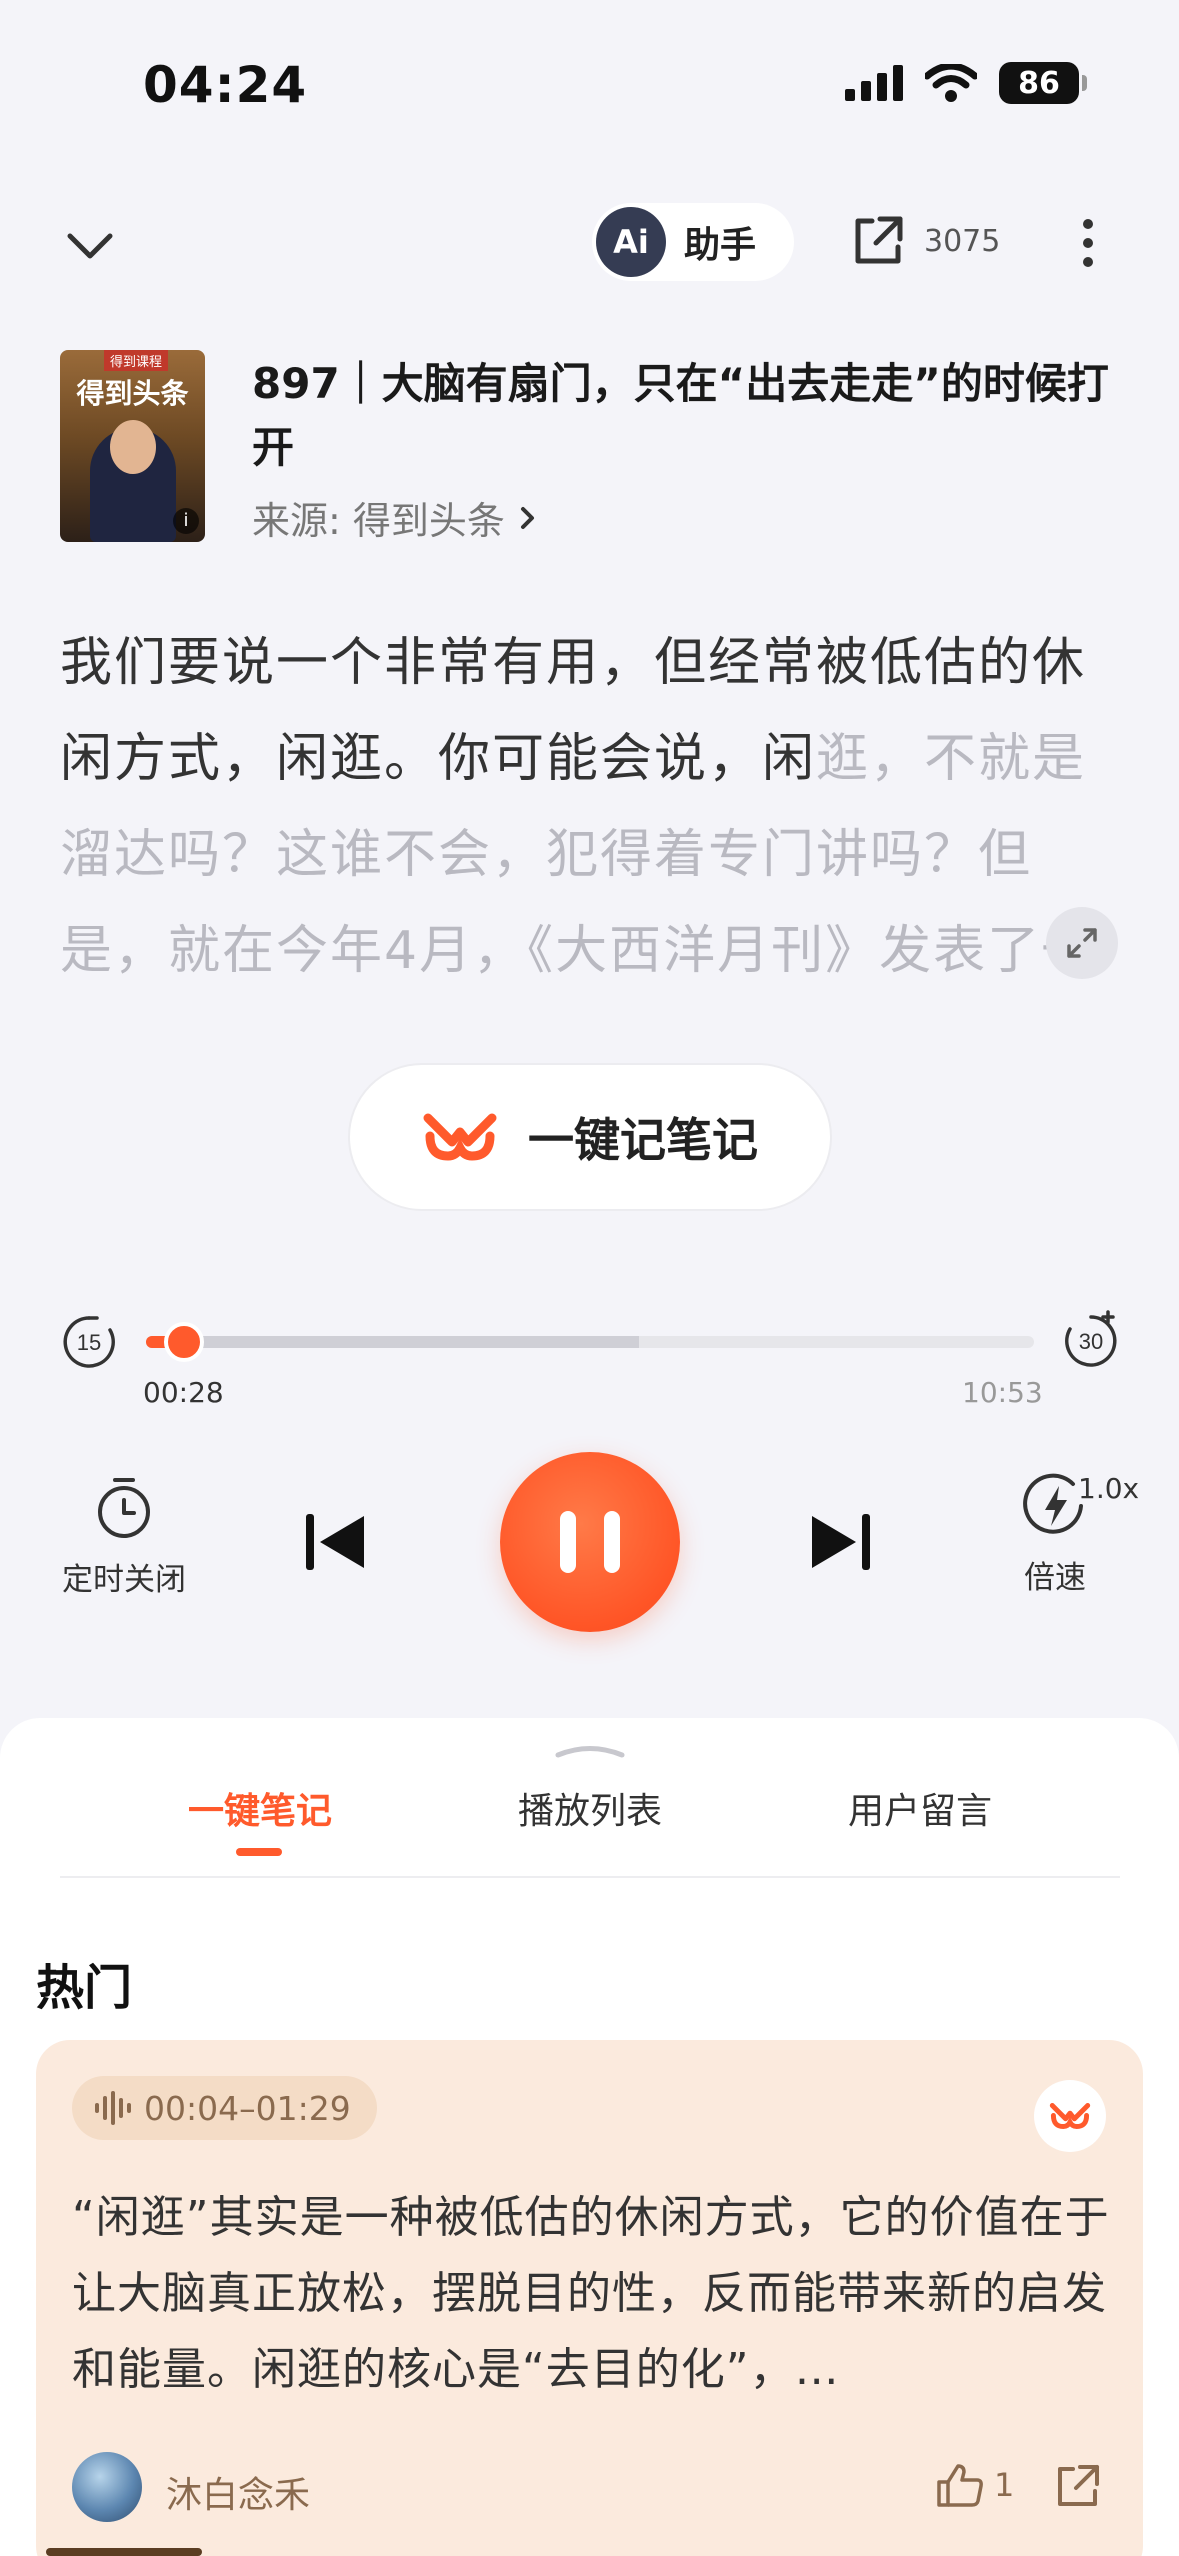  What do you see at coordinates (1043, 83) in the screenshot?
I see `battery-indicator: 86` at bounding box center [1043, 83].